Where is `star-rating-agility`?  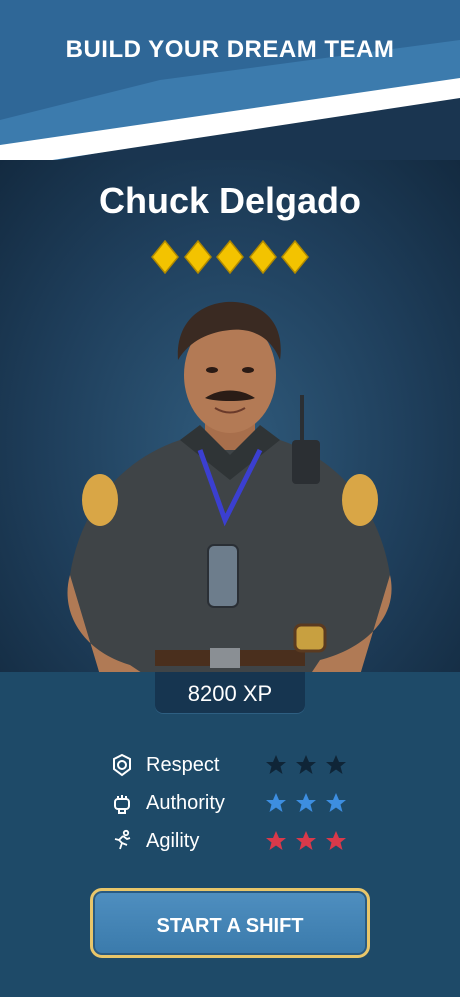
star-rating-agility is located at coordinates (306, 841).